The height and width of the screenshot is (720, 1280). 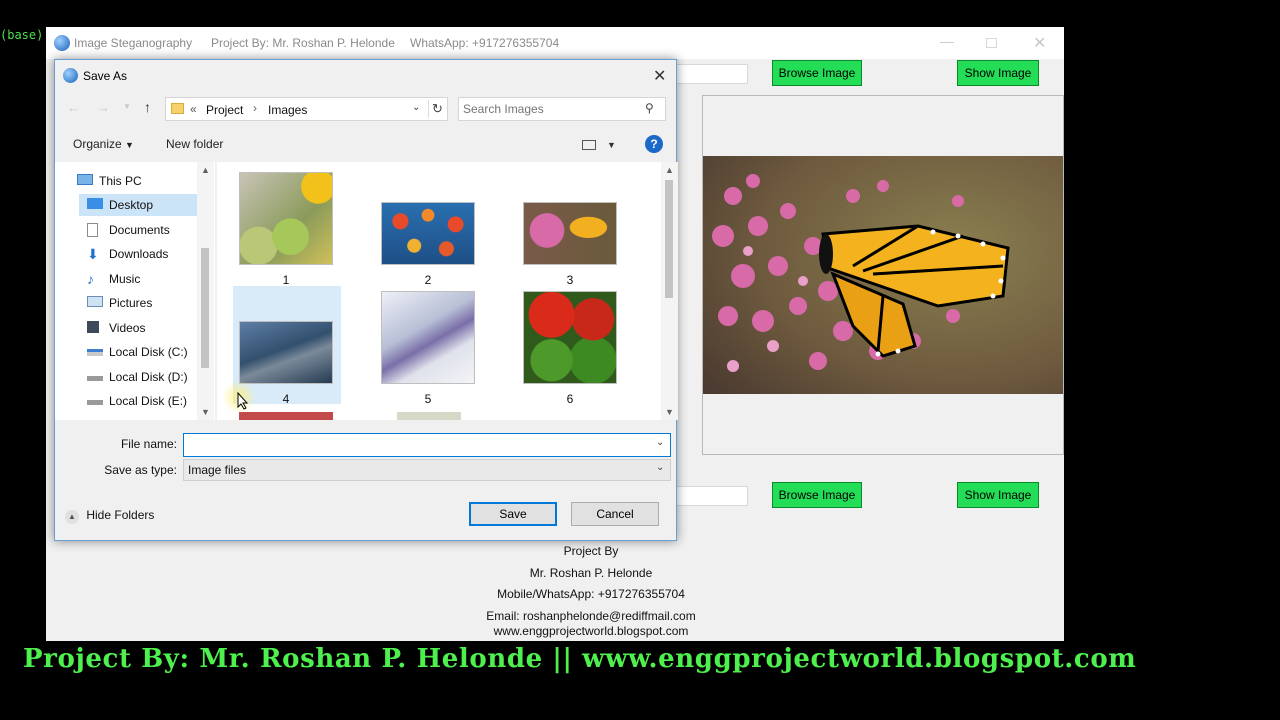 What do you see at coordinates (513, 514) in the screenshot?
I see `save-button: Save` at bounding box center [513, 514].